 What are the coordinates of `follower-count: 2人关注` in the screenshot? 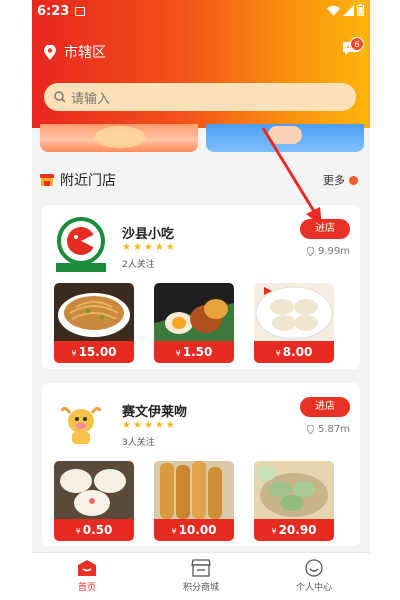 It's located at (138, 265).